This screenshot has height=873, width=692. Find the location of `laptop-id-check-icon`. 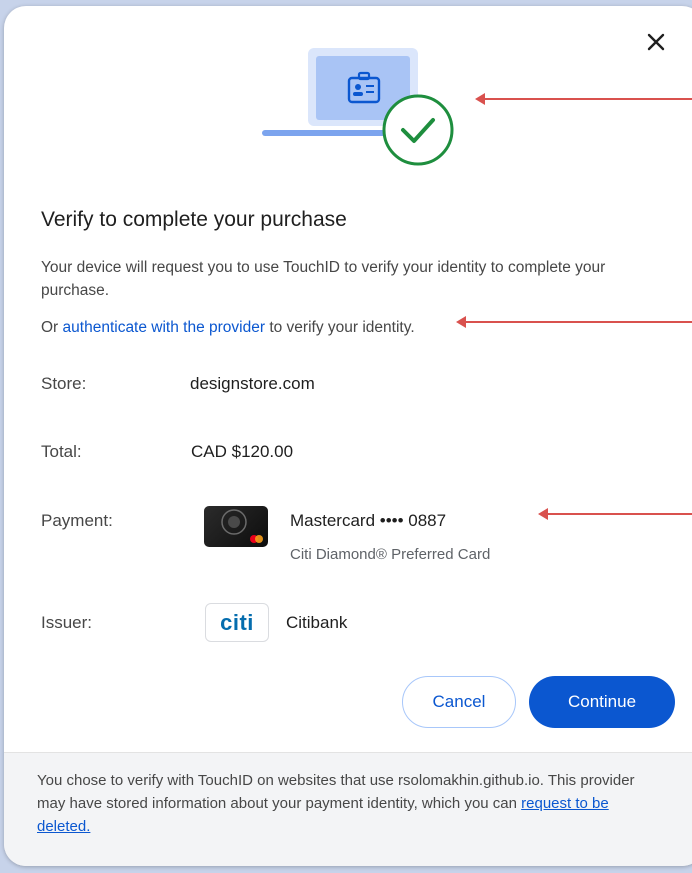

laptop-id-check-icon is located at coordinates (362, 113).